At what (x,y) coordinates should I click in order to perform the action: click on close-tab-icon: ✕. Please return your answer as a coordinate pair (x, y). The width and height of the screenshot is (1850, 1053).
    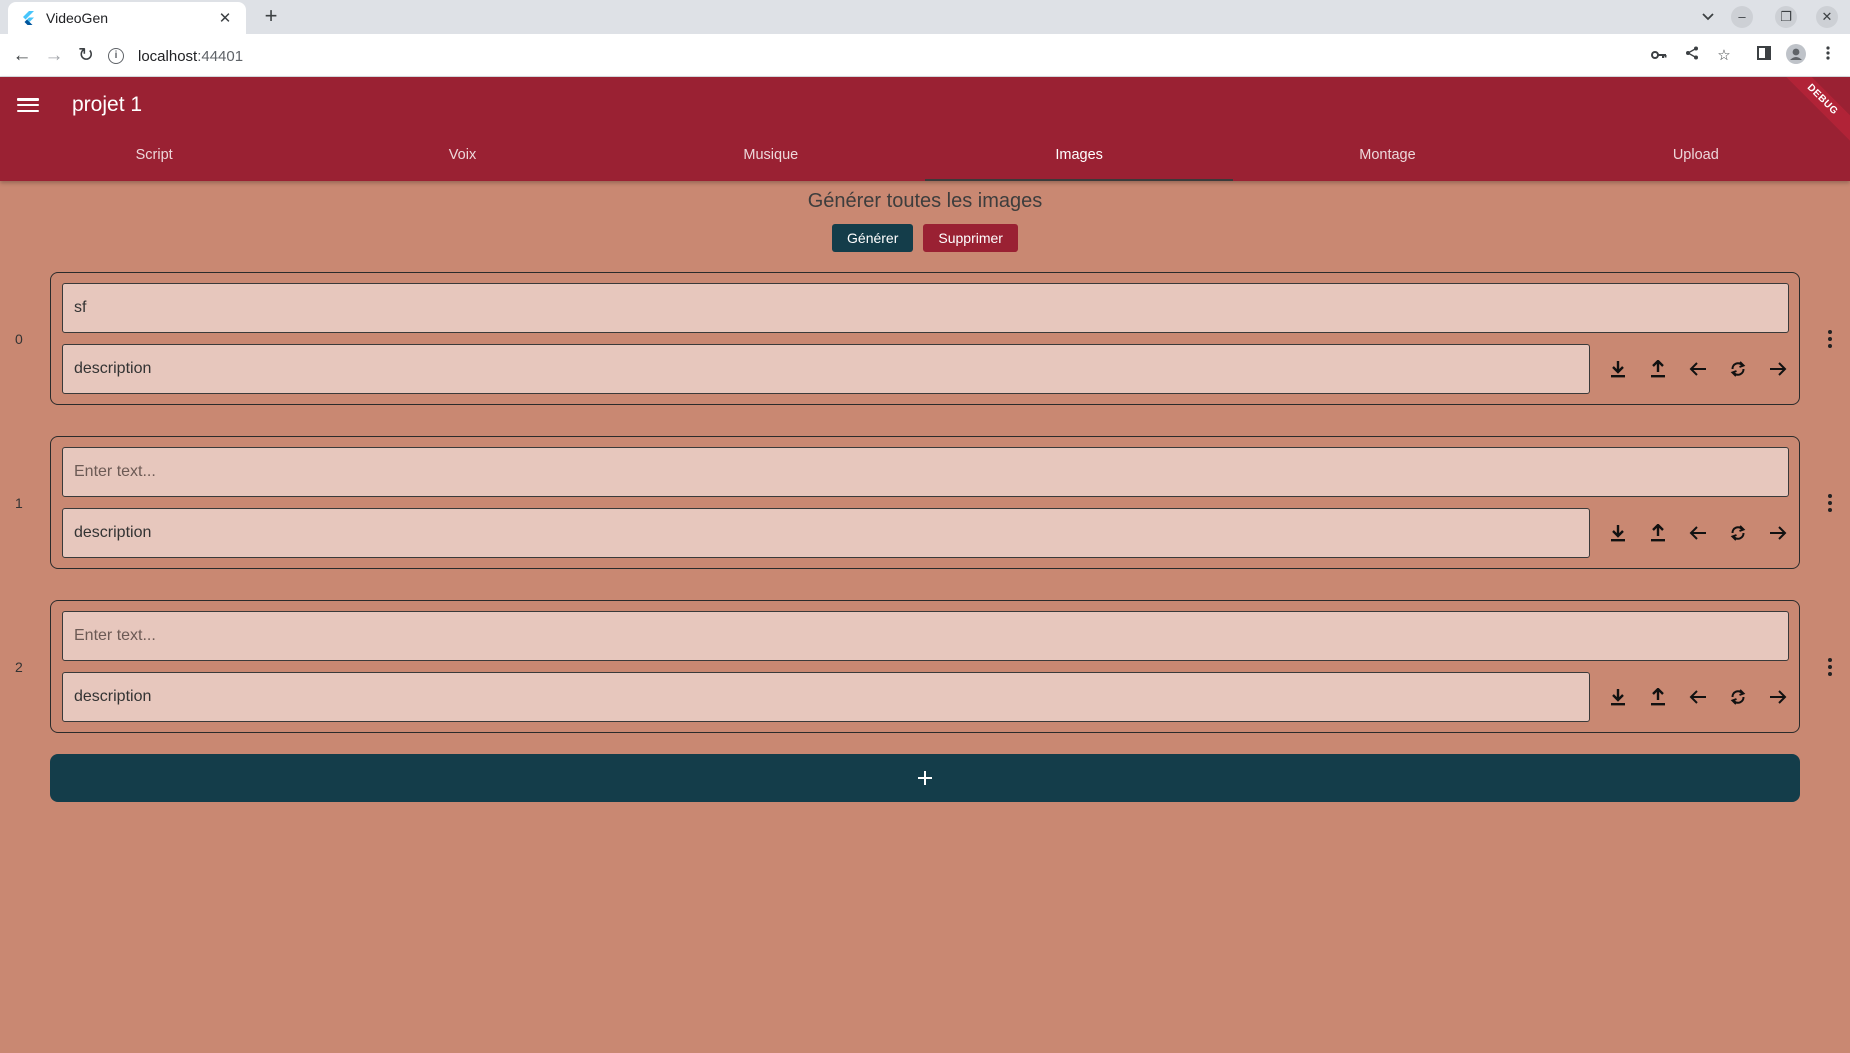
    Looking at the image, I should click on (225, 18).